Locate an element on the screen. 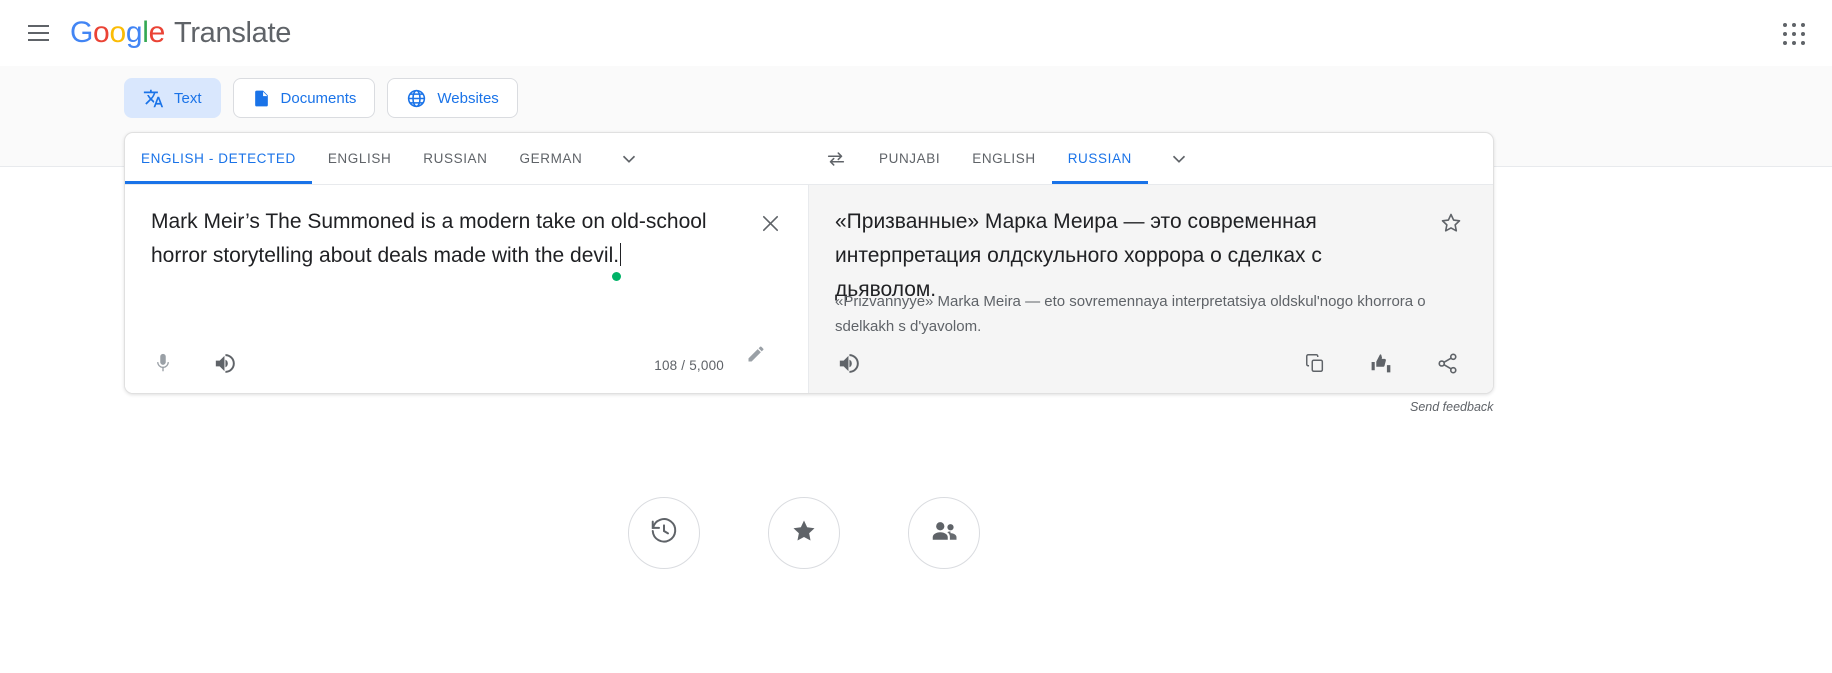 The height and width of the screenshot is (673, 1832). logo-letter-e: e is located at coordinates (157, 32).